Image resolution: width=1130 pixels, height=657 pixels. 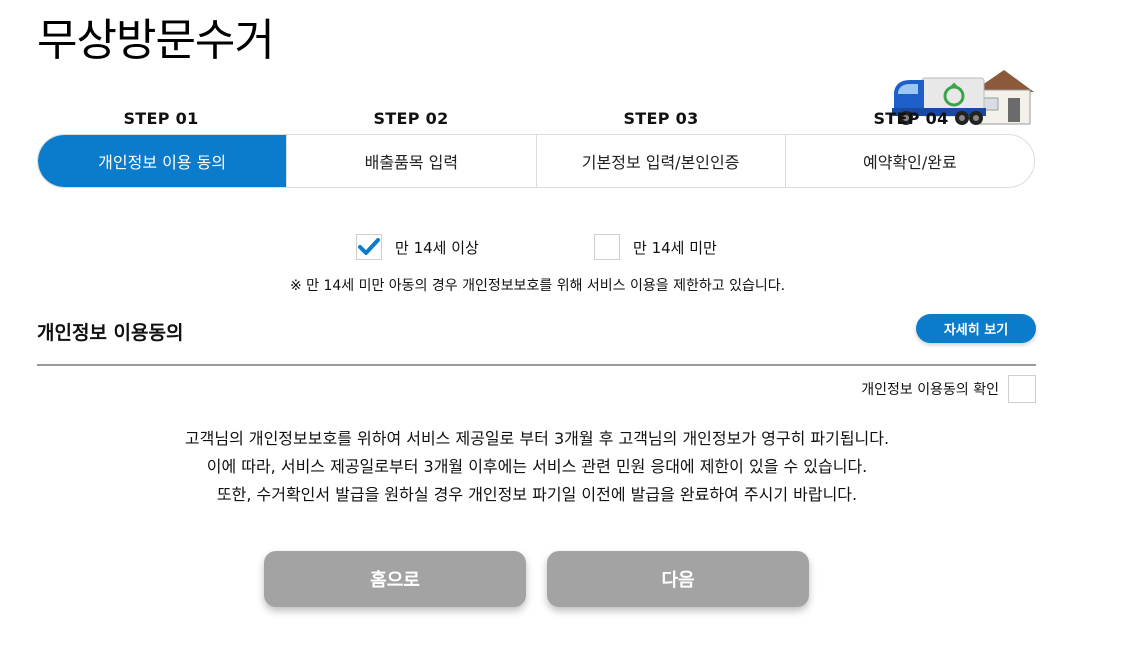 What do you see at coordinates (660, 161) in the screenshot?
I see `step-tab-basic-info: 기본정보 입력/본인인증` at bounding box center [660, 161].